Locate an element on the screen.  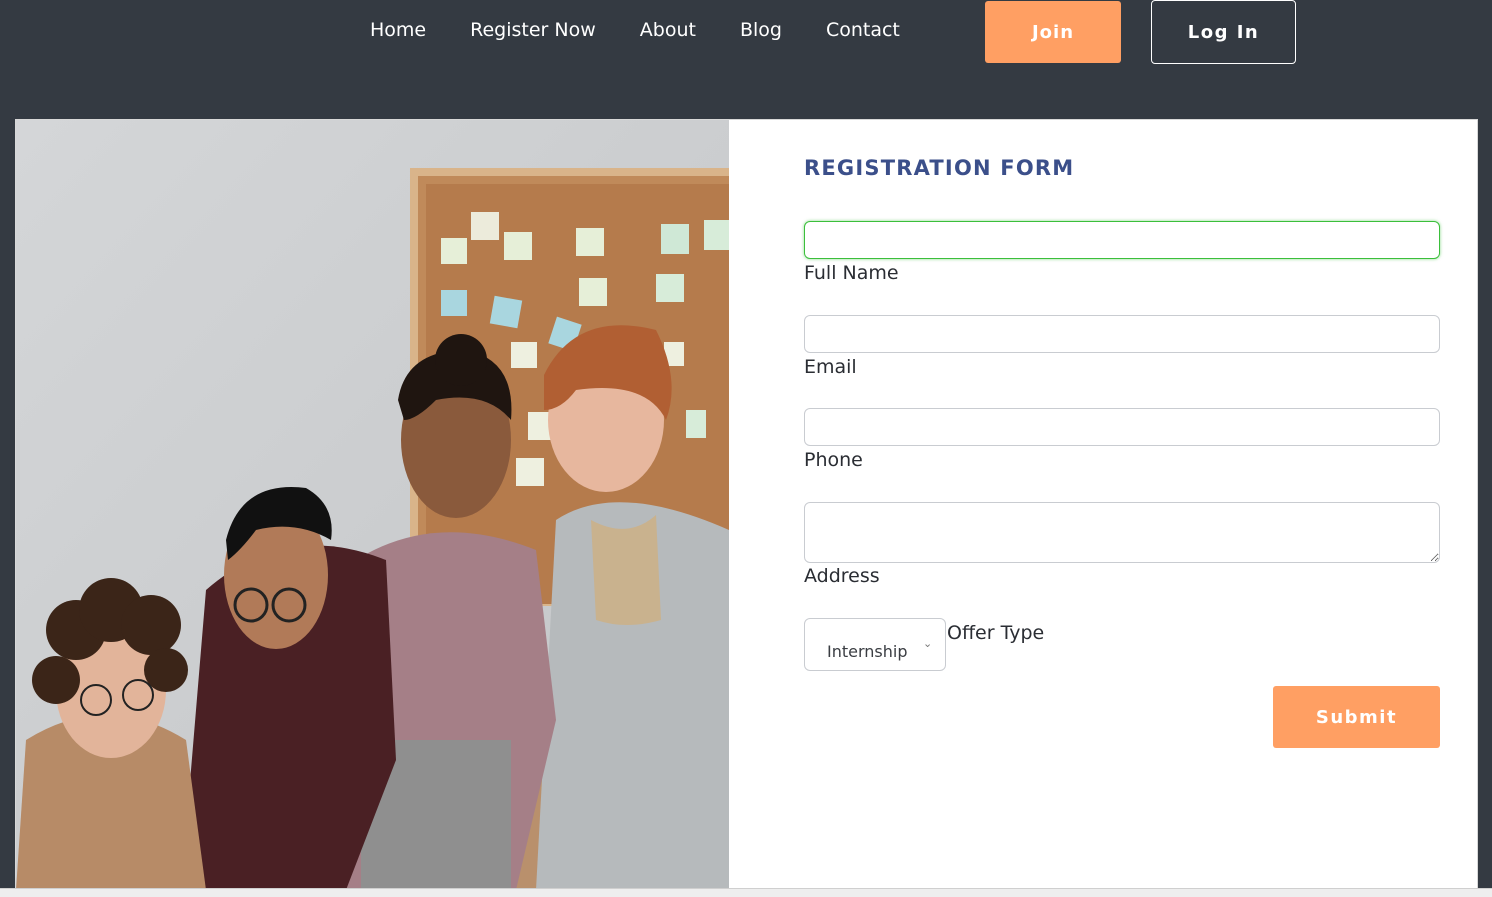
nav-links: Home Register Now About Blog Contact is located at coordinates (657, 30).